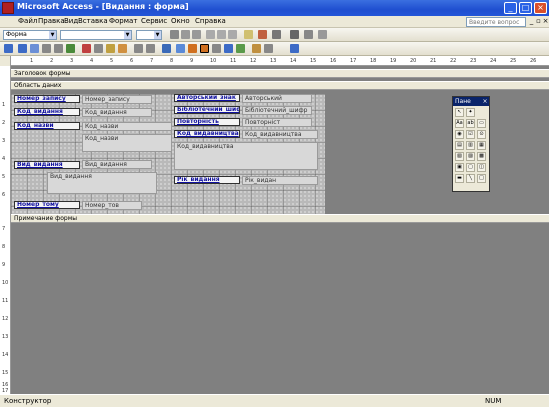 The image size is (549, 407). What do you see at coordinates (47, 205) in the screenshot?
I see `label-nomer-tomu: Номер_тому` at bounding box center [47, 205].